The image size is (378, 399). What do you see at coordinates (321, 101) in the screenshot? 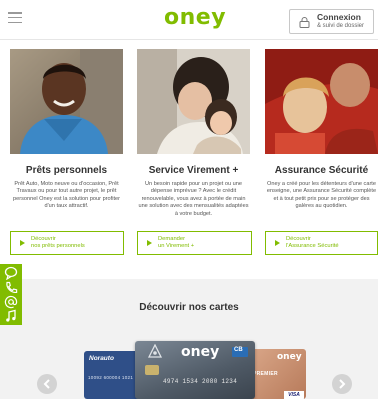
I see `security-insurance-photo` at bounding box center [321, 101].